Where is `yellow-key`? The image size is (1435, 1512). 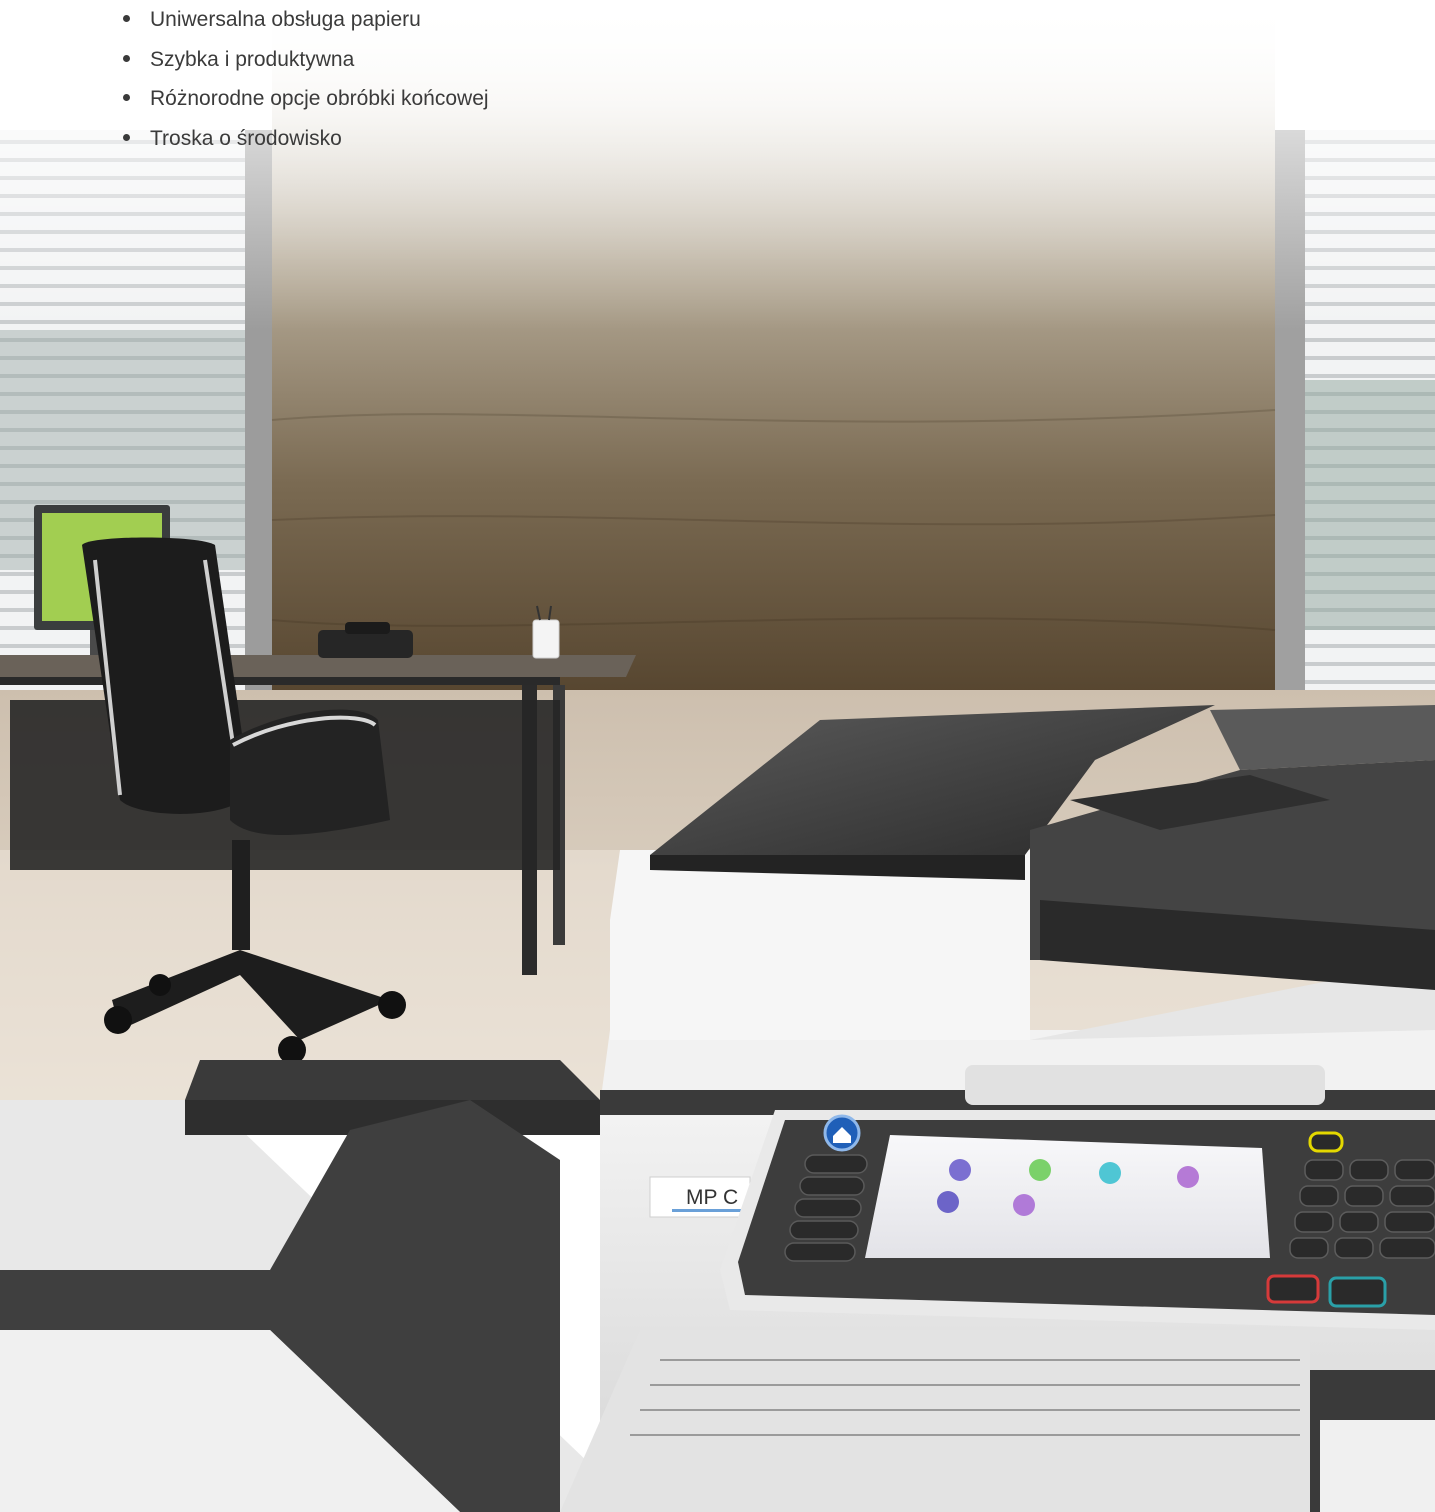 yellow-key is located at coordinates (1326, 1142).